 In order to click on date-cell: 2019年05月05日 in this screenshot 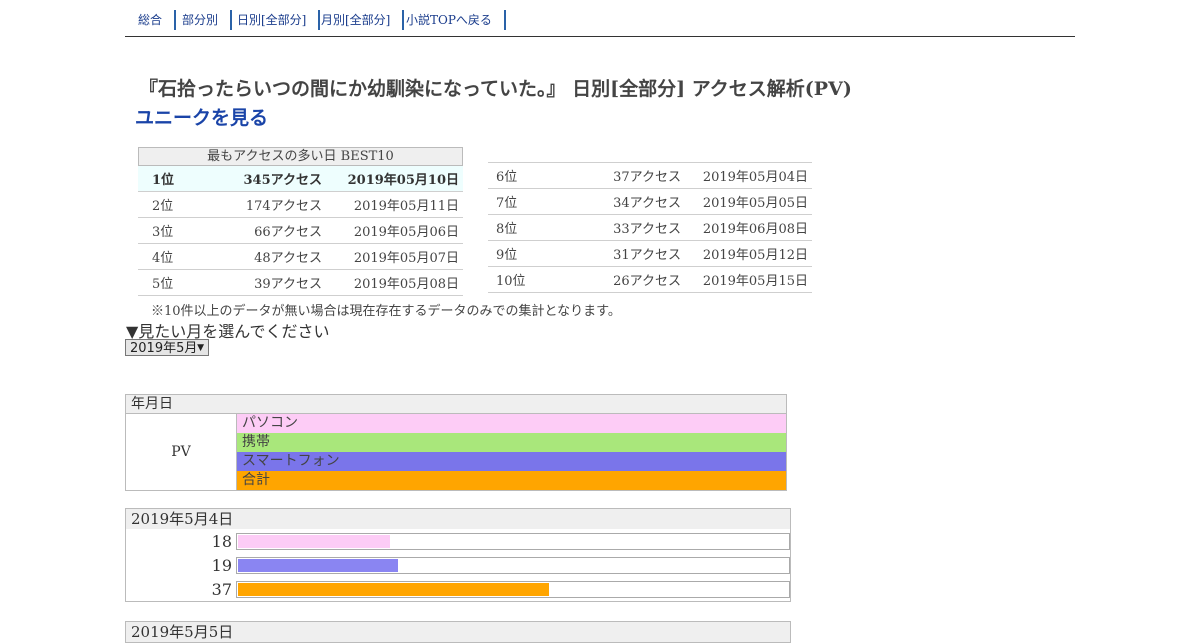, I will do `click(746, 201)`.